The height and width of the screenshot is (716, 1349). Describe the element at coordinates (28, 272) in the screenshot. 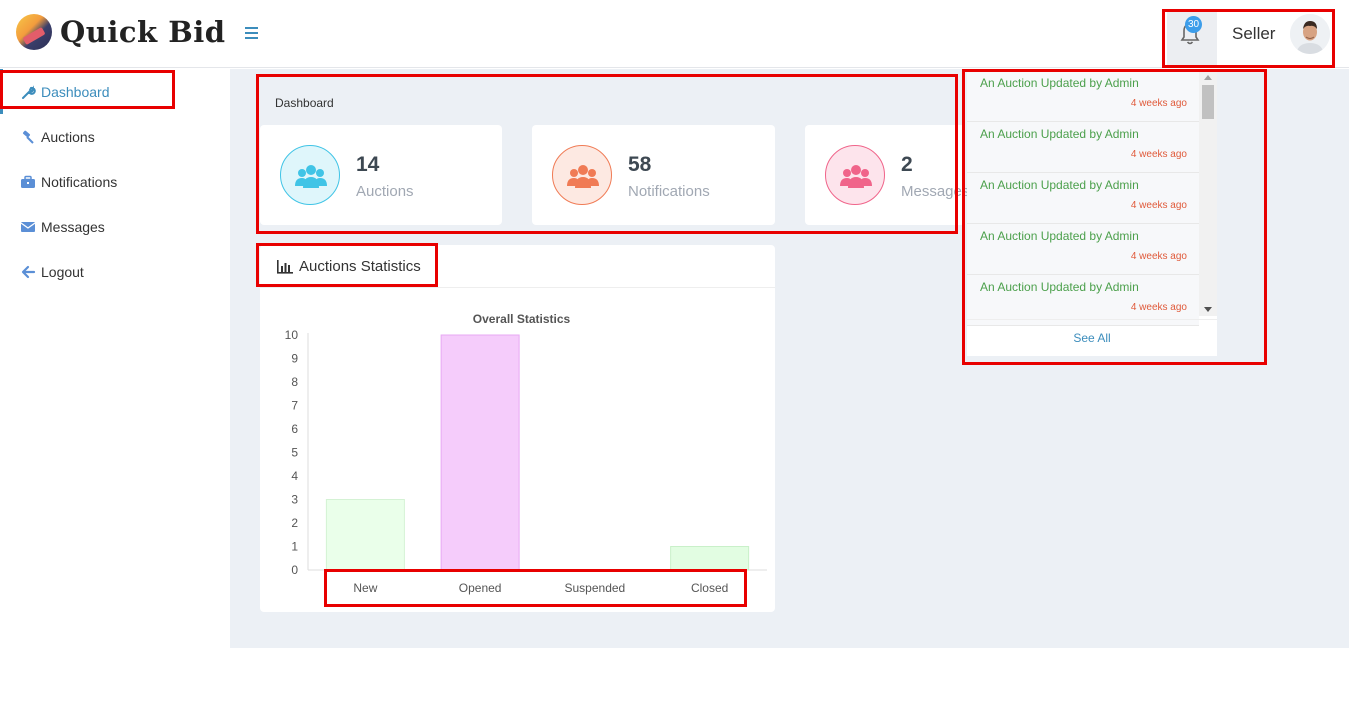

I see `arrow-left-icon` at that location.